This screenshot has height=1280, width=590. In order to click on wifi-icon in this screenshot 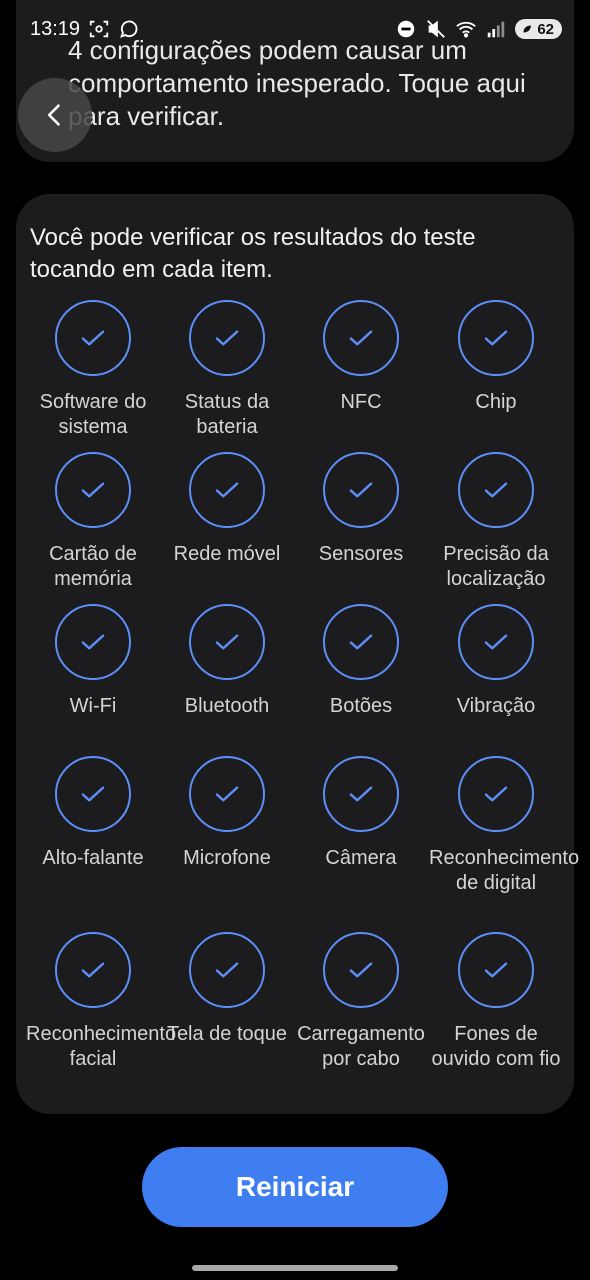, I will do `click(466, 29)`.